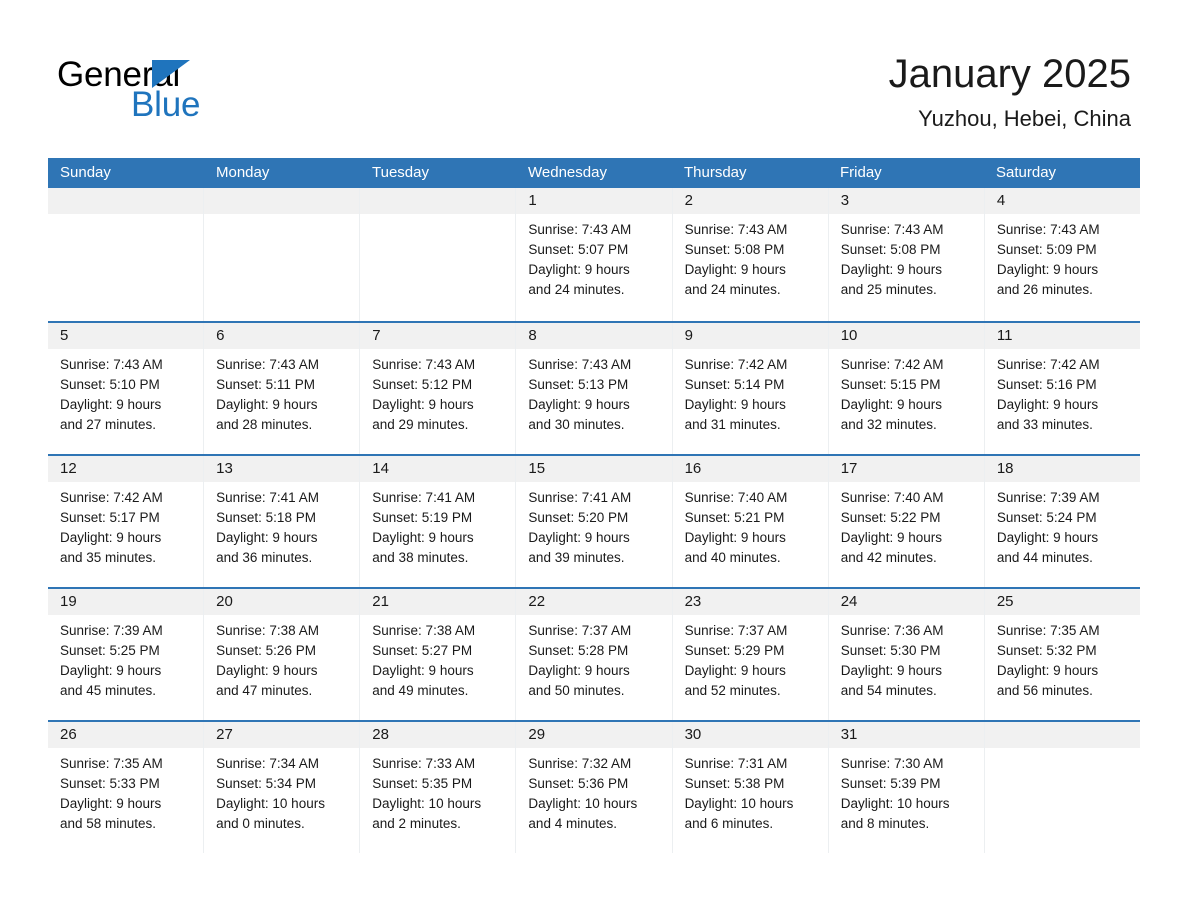 The image size is (1188, 918). What do you see at coordinates (380, 734) in the screenshot?
I see `day-number: 28` at bounding box center [380, 734].